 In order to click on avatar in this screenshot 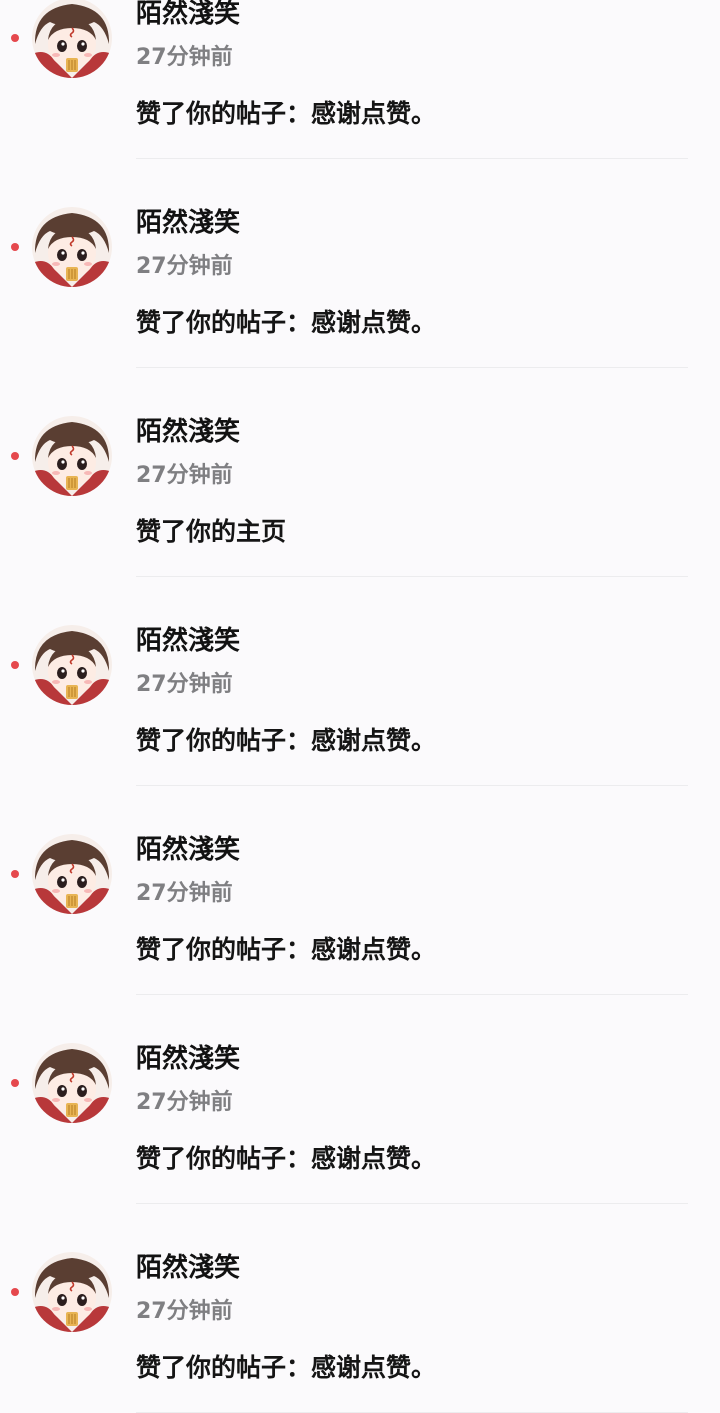, I will do `click(72, 1292)`.